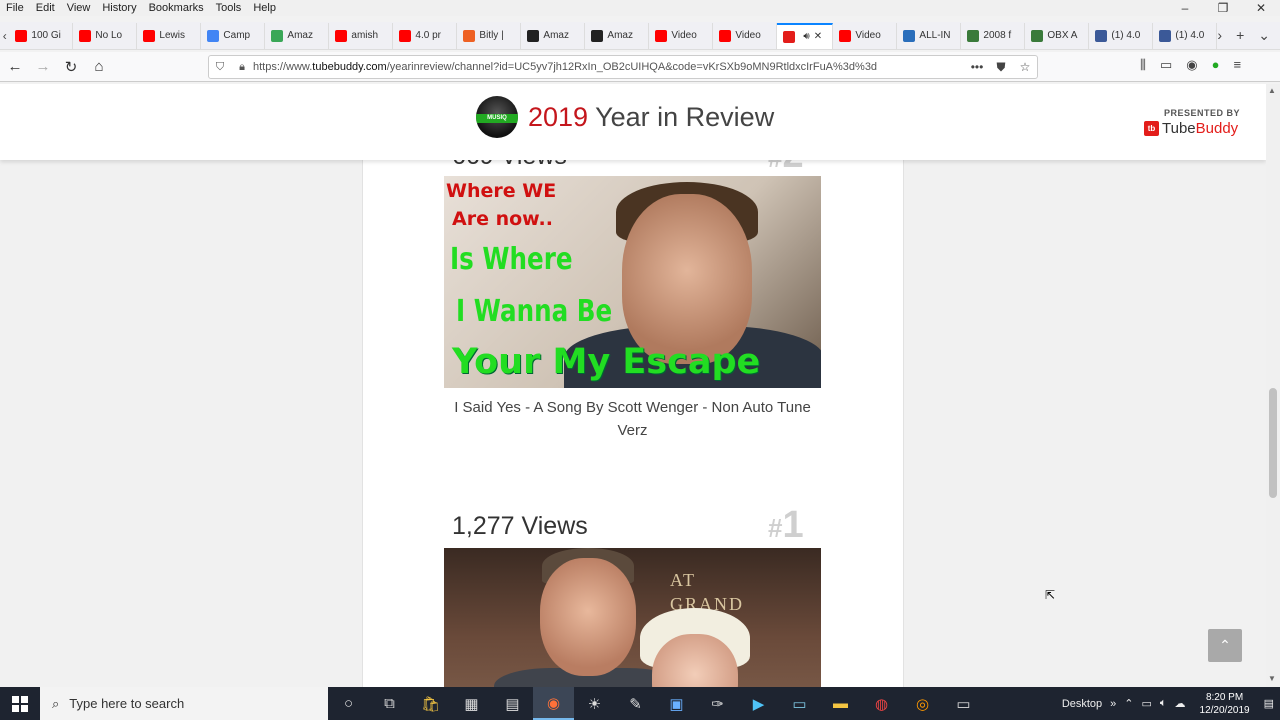 The height and width of the screenshot is (720, 1280). What do you see at coordinates (1147, 703) in the screenshot?
I see `network-icon: ▭` at bounding box center [1147, 703].